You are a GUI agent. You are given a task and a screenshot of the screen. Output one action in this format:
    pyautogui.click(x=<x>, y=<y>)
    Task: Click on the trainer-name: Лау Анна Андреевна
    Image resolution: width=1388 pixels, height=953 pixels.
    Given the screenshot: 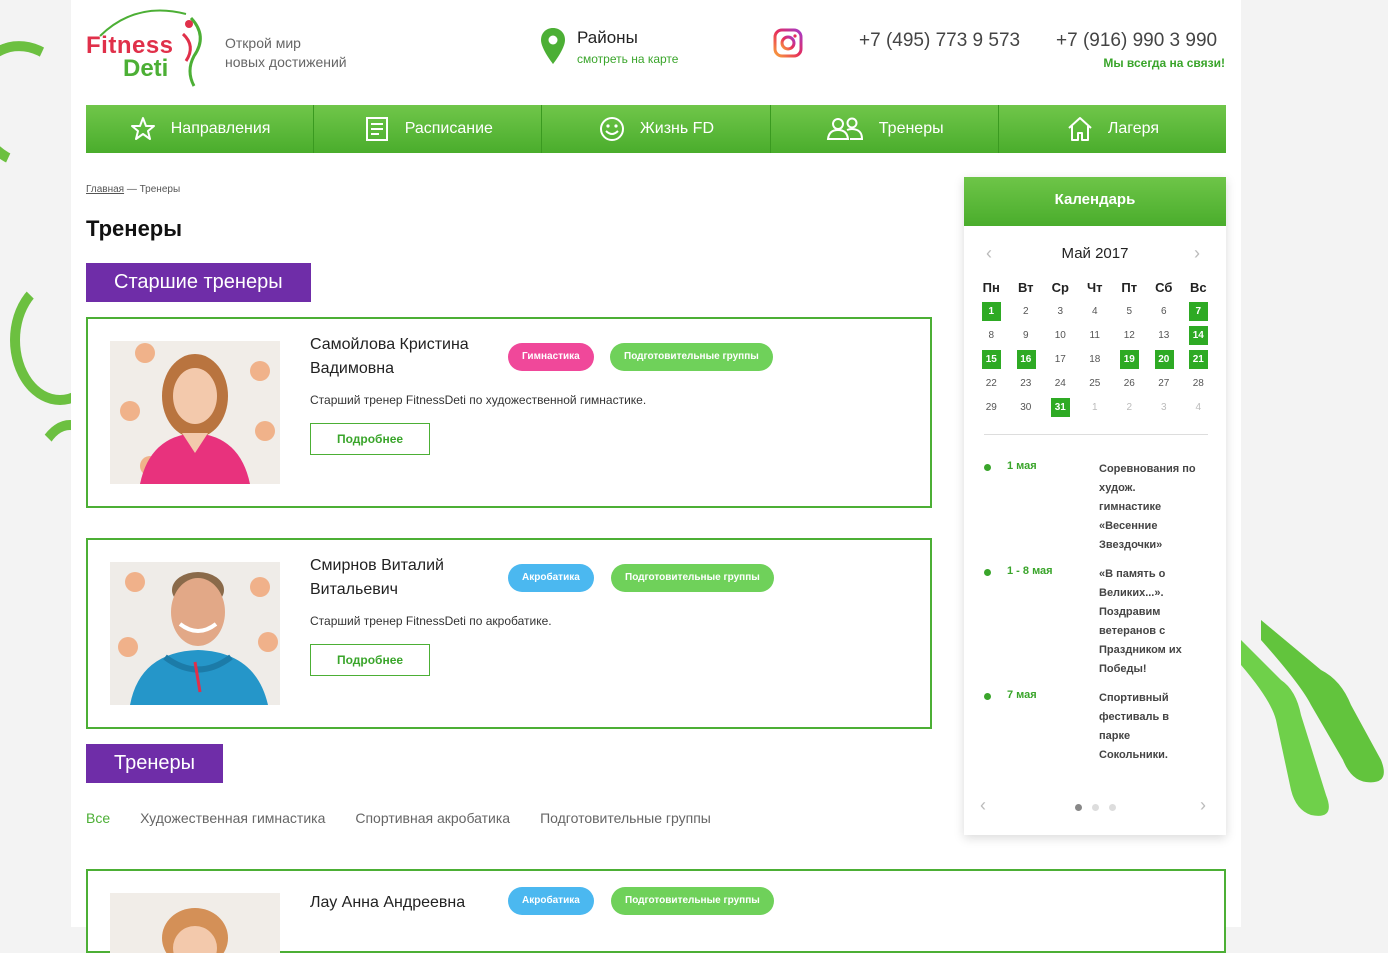 What is the action you would take?
    pyautogui.click(x=410, y=903)
    